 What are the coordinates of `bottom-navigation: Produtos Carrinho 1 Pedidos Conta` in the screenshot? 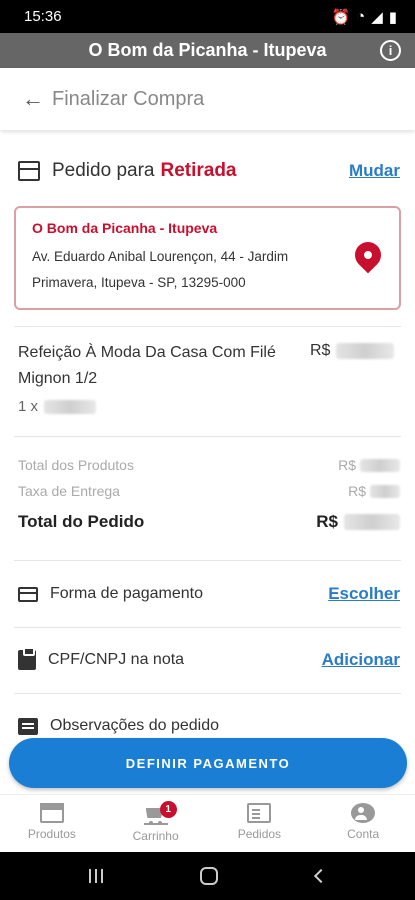 It's located at (207, 823).